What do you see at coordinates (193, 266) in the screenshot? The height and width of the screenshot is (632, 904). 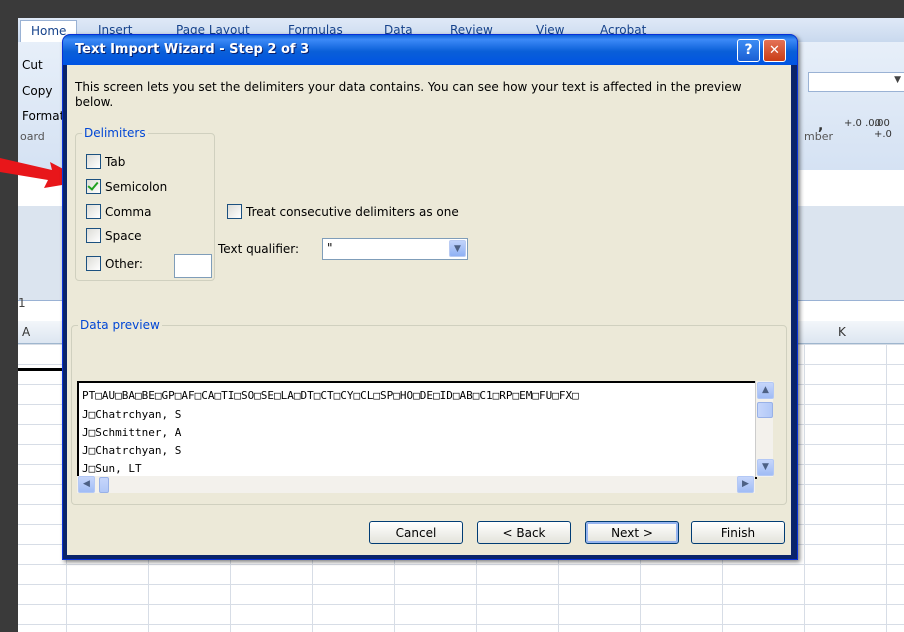 I see `other-delimiter-input` at bounding box center [193, 266].